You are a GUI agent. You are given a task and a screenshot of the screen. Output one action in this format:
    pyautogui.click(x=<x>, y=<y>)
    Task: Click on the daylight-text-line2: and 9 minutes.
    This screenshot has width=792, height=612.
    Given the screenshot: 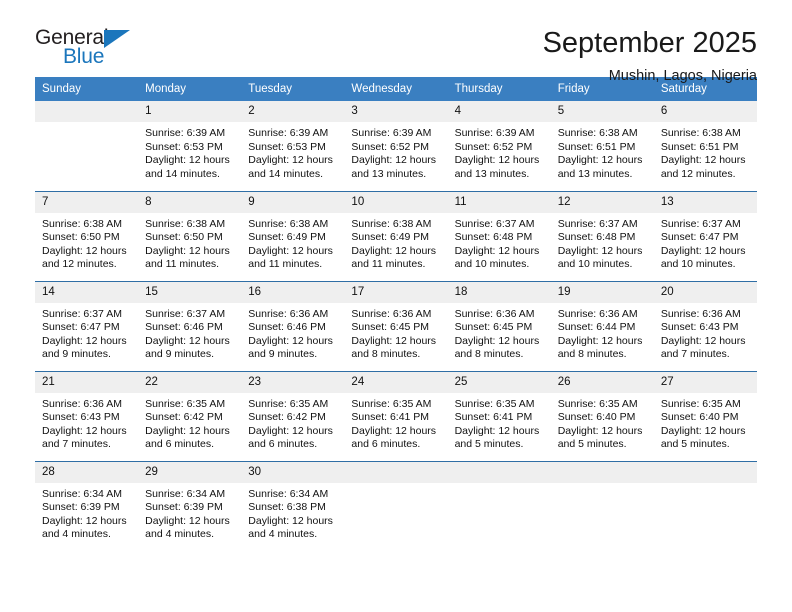 What is the action you would take?
    pyautogui.click(x=180, y=354)
    